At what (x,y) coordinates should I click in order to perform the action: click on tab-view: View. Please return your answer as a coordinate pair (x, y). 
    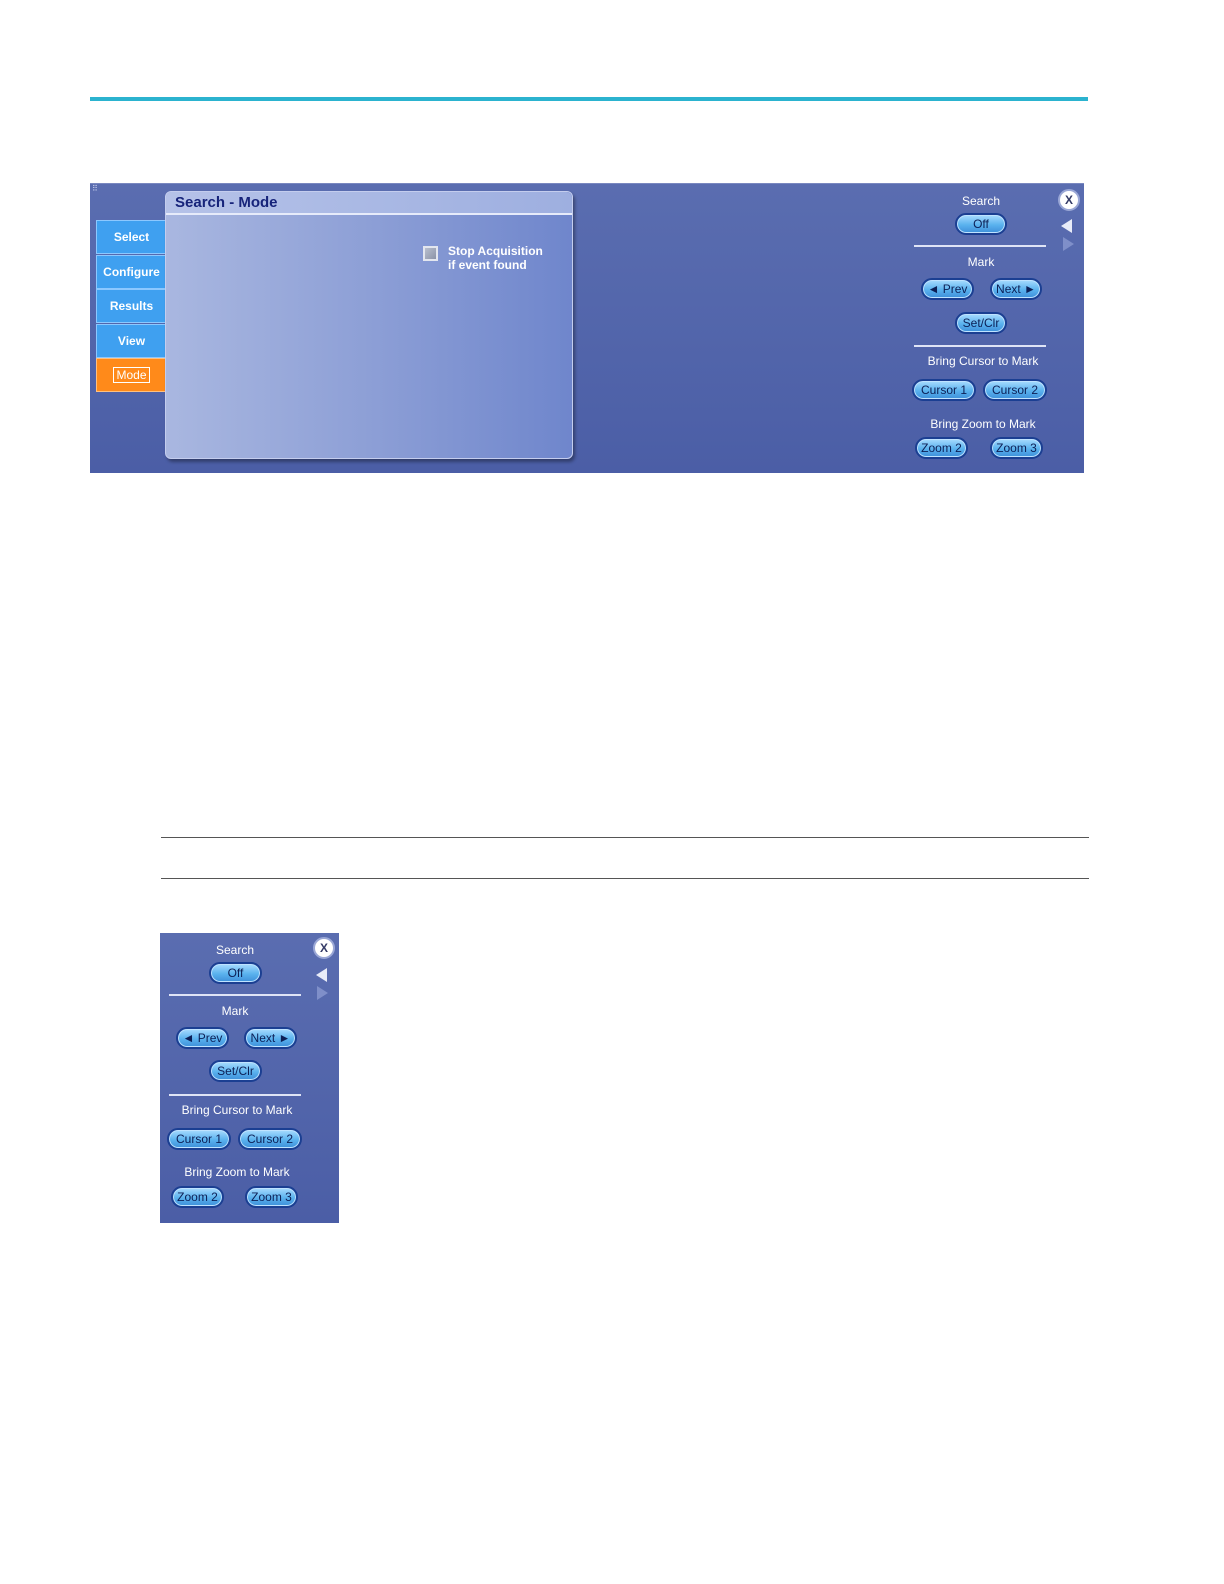
    Looking at the image, I should click on (131, 340).